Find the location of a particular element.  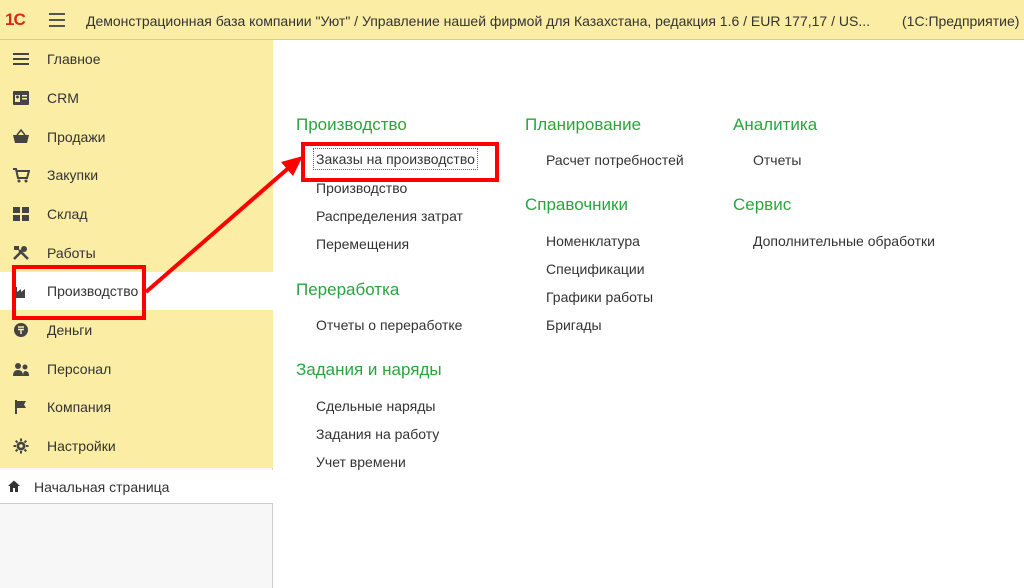

annotation-arrow is located at coordinates (223, 225).